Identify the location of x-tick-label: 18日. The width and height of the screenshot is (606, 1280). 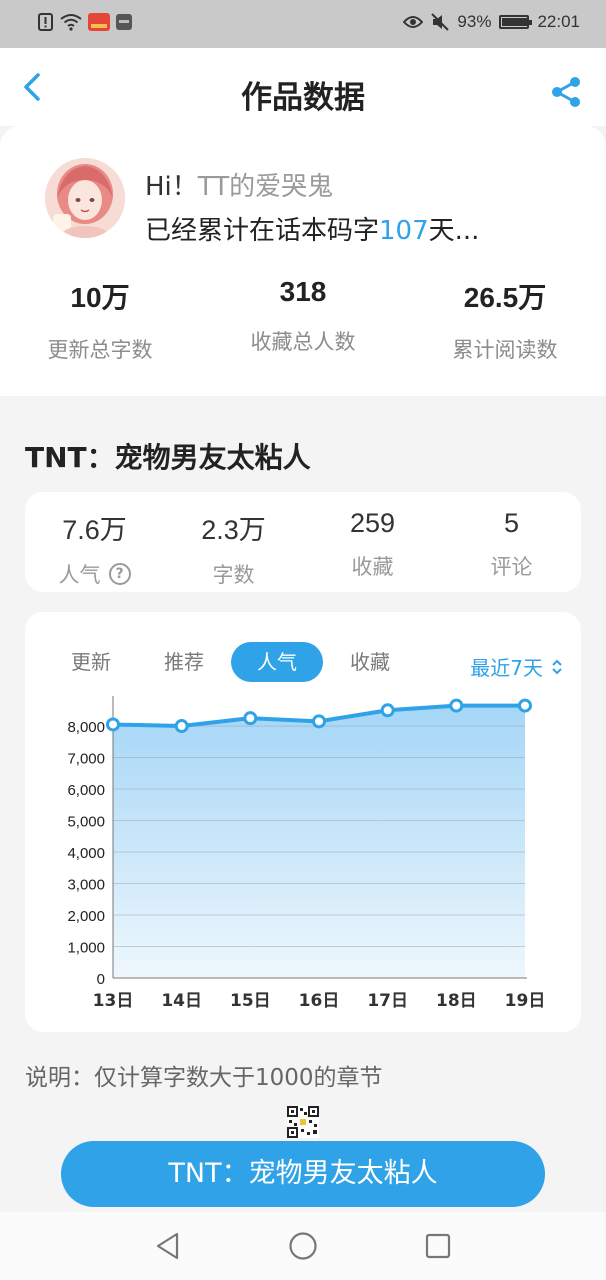
(456, 1001).